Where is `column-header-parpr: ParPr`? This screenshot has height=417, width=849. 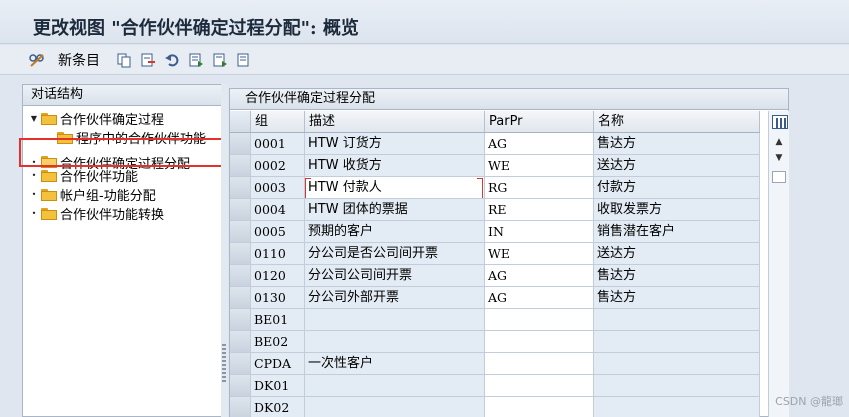
column-header-parpr: ParPr is located at coordinates (539, 121).